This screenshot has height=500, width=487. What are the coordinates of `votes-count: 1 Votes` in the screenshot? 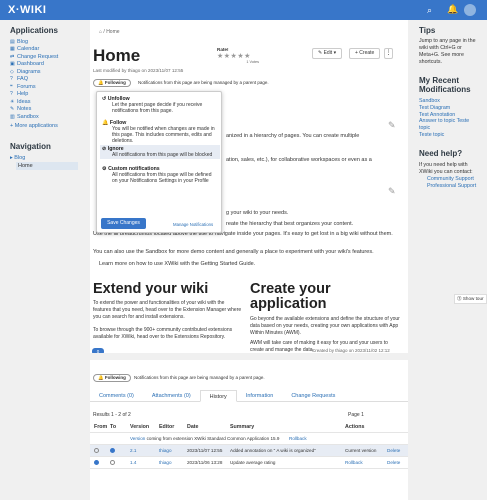 It's located at (252, 62).